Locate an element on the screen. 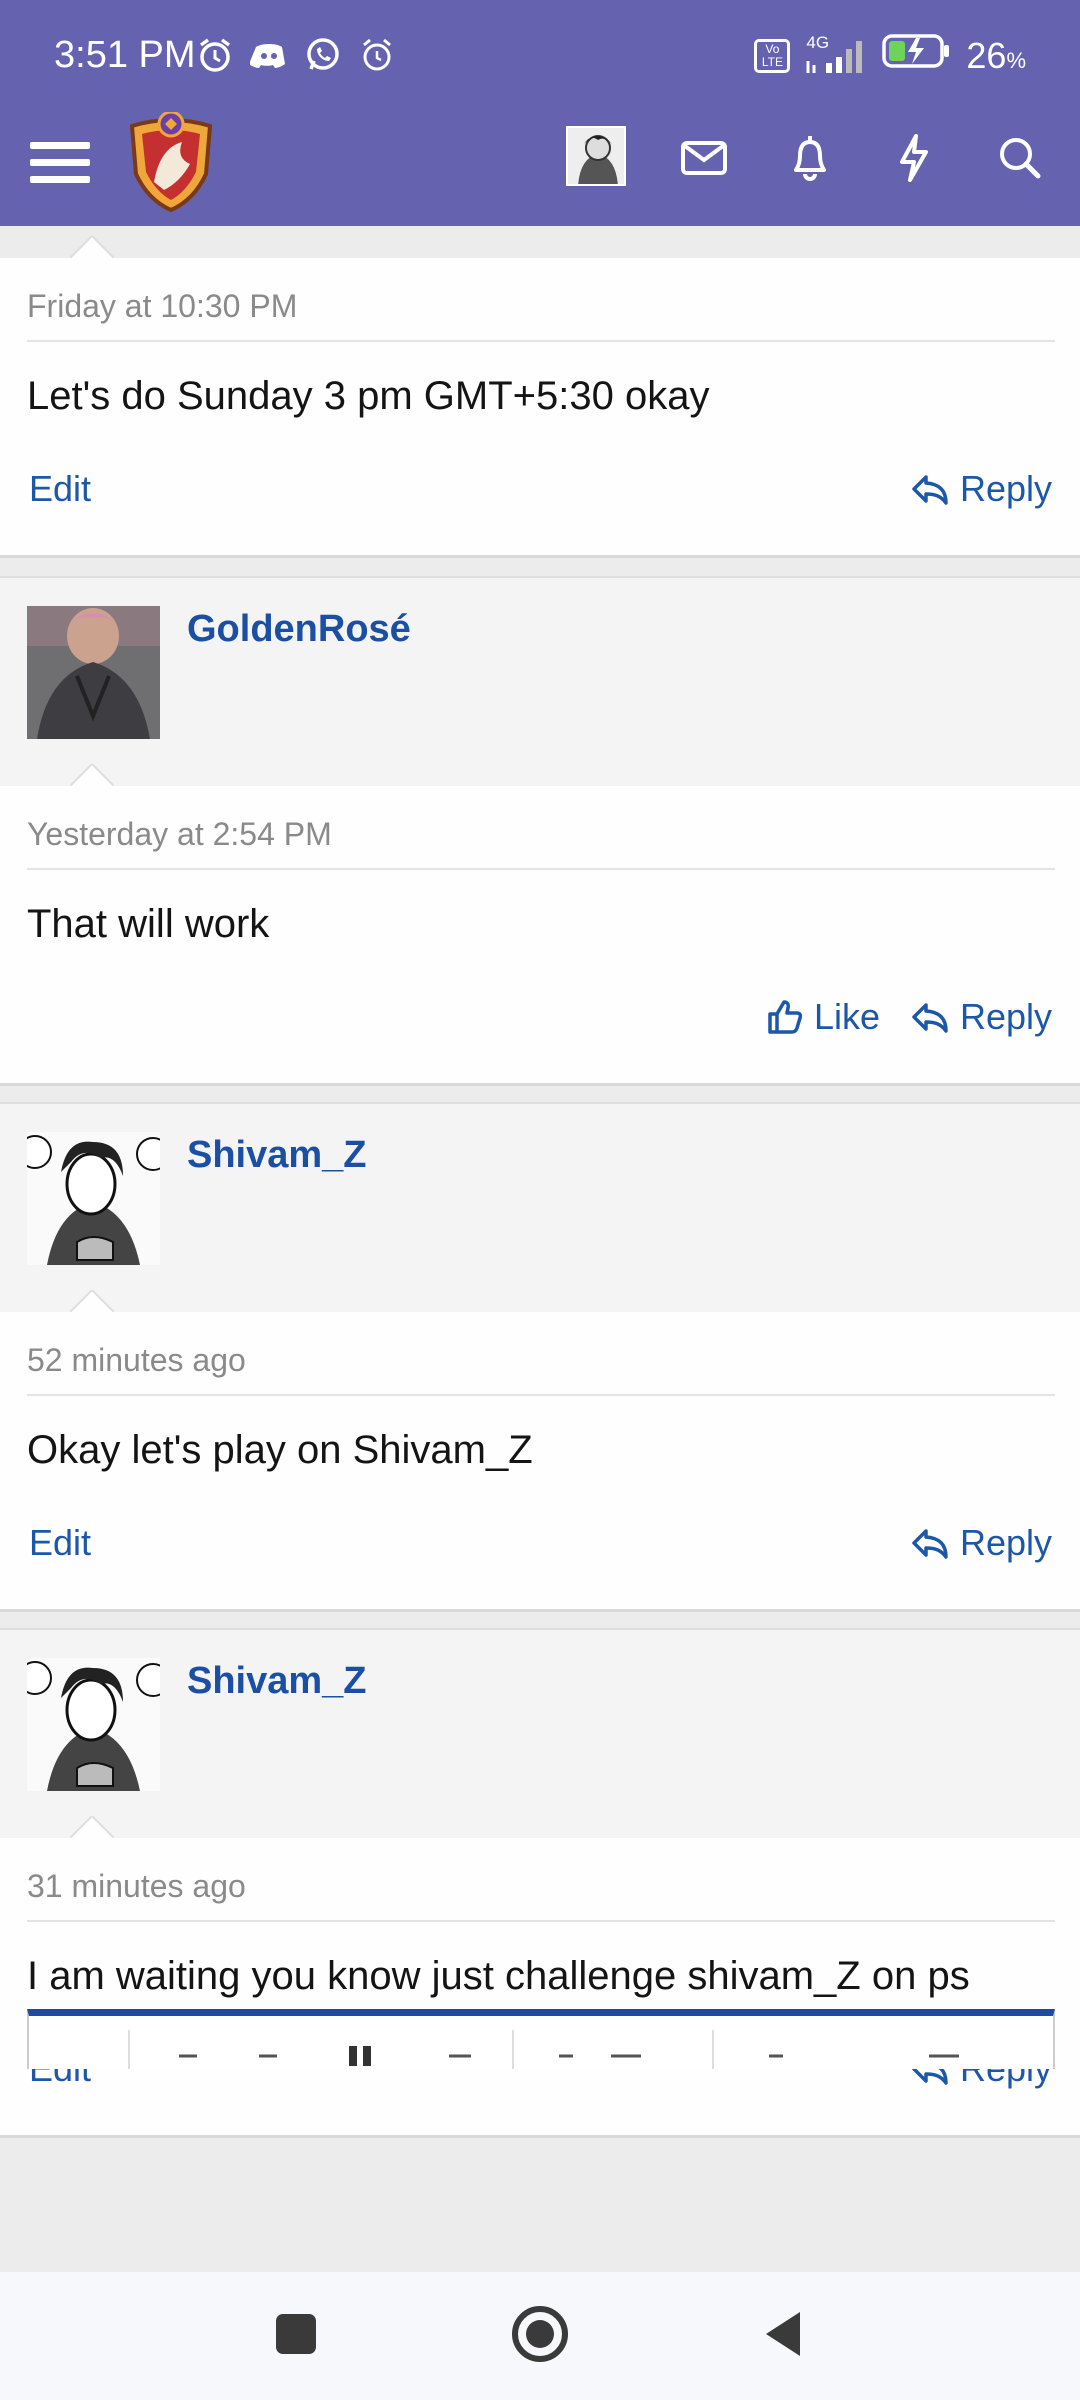 The width and height of the screenshot is (1080, 2400). reply-editor-toolbar is located at coordinates (541, 2039).